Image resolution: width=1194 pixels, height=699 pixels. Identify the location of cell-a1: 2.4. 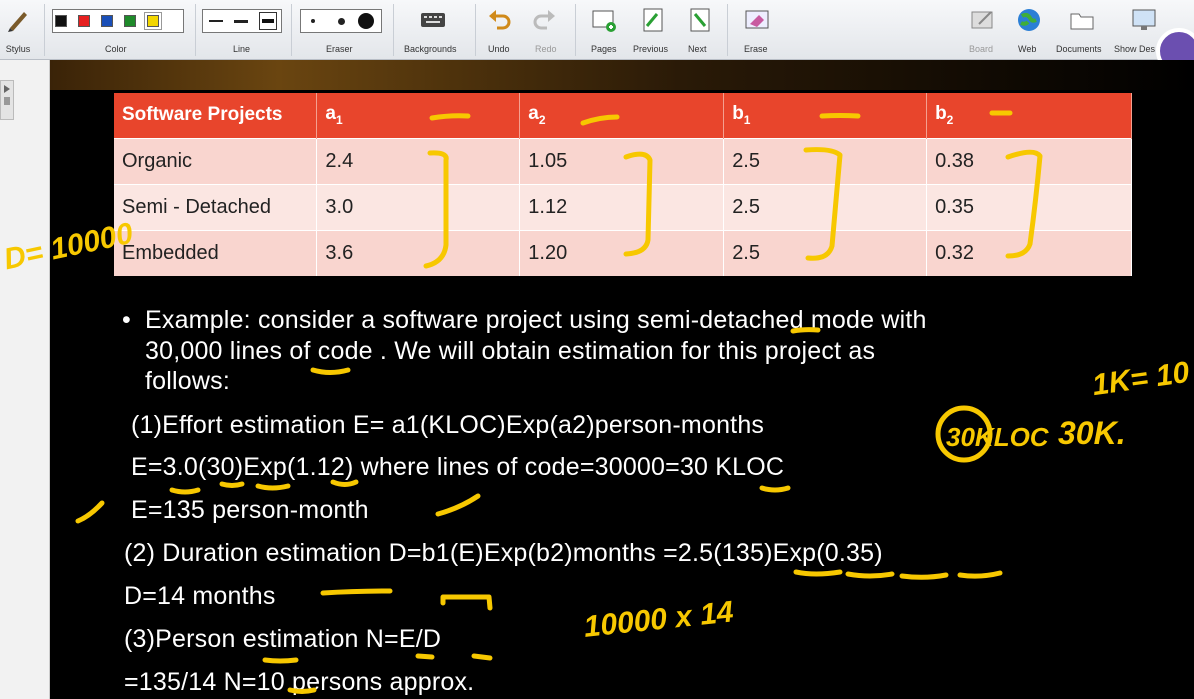
(418, 160).